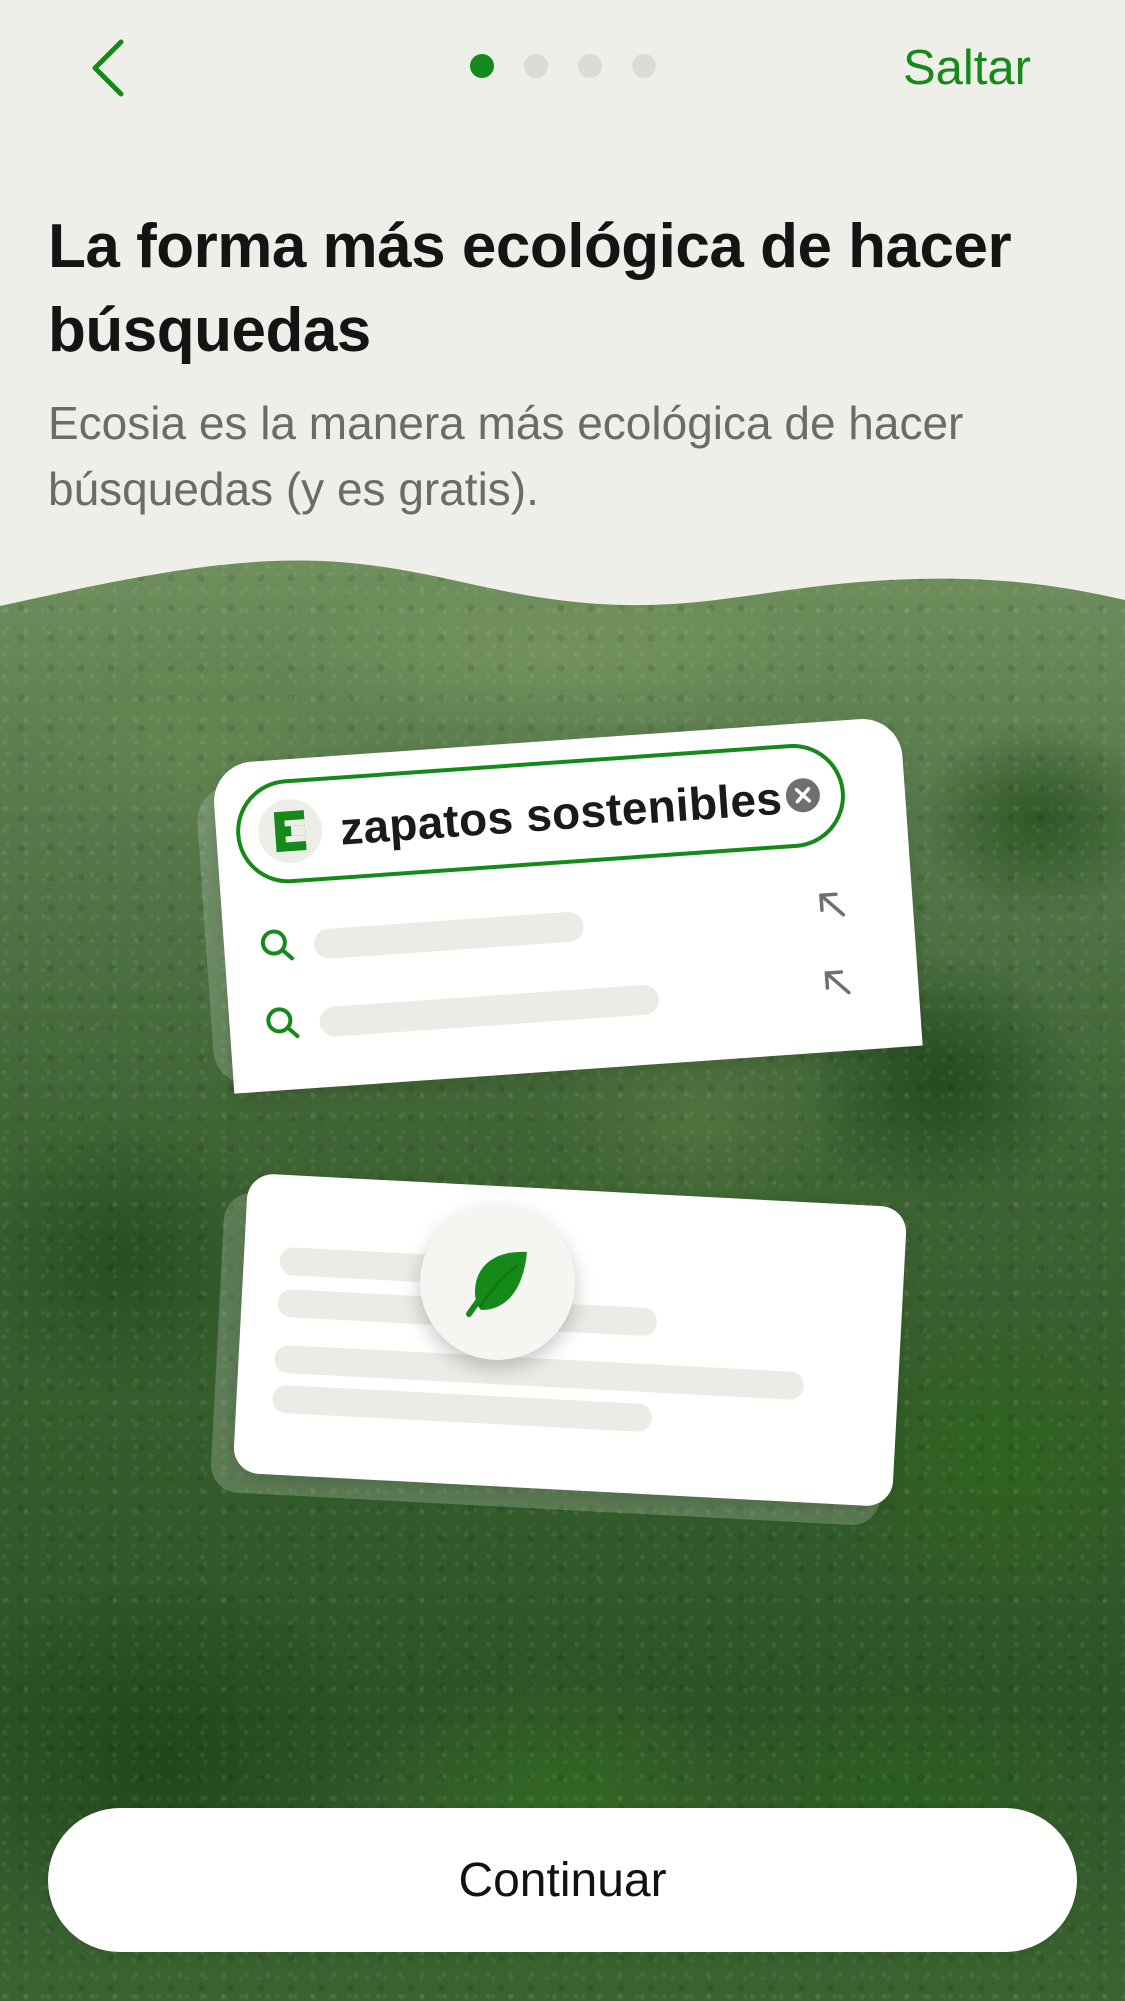 Image resolution: width=1125 pixels, height=2001 pixels. I want to click on page-indicator, so click(563, 66).